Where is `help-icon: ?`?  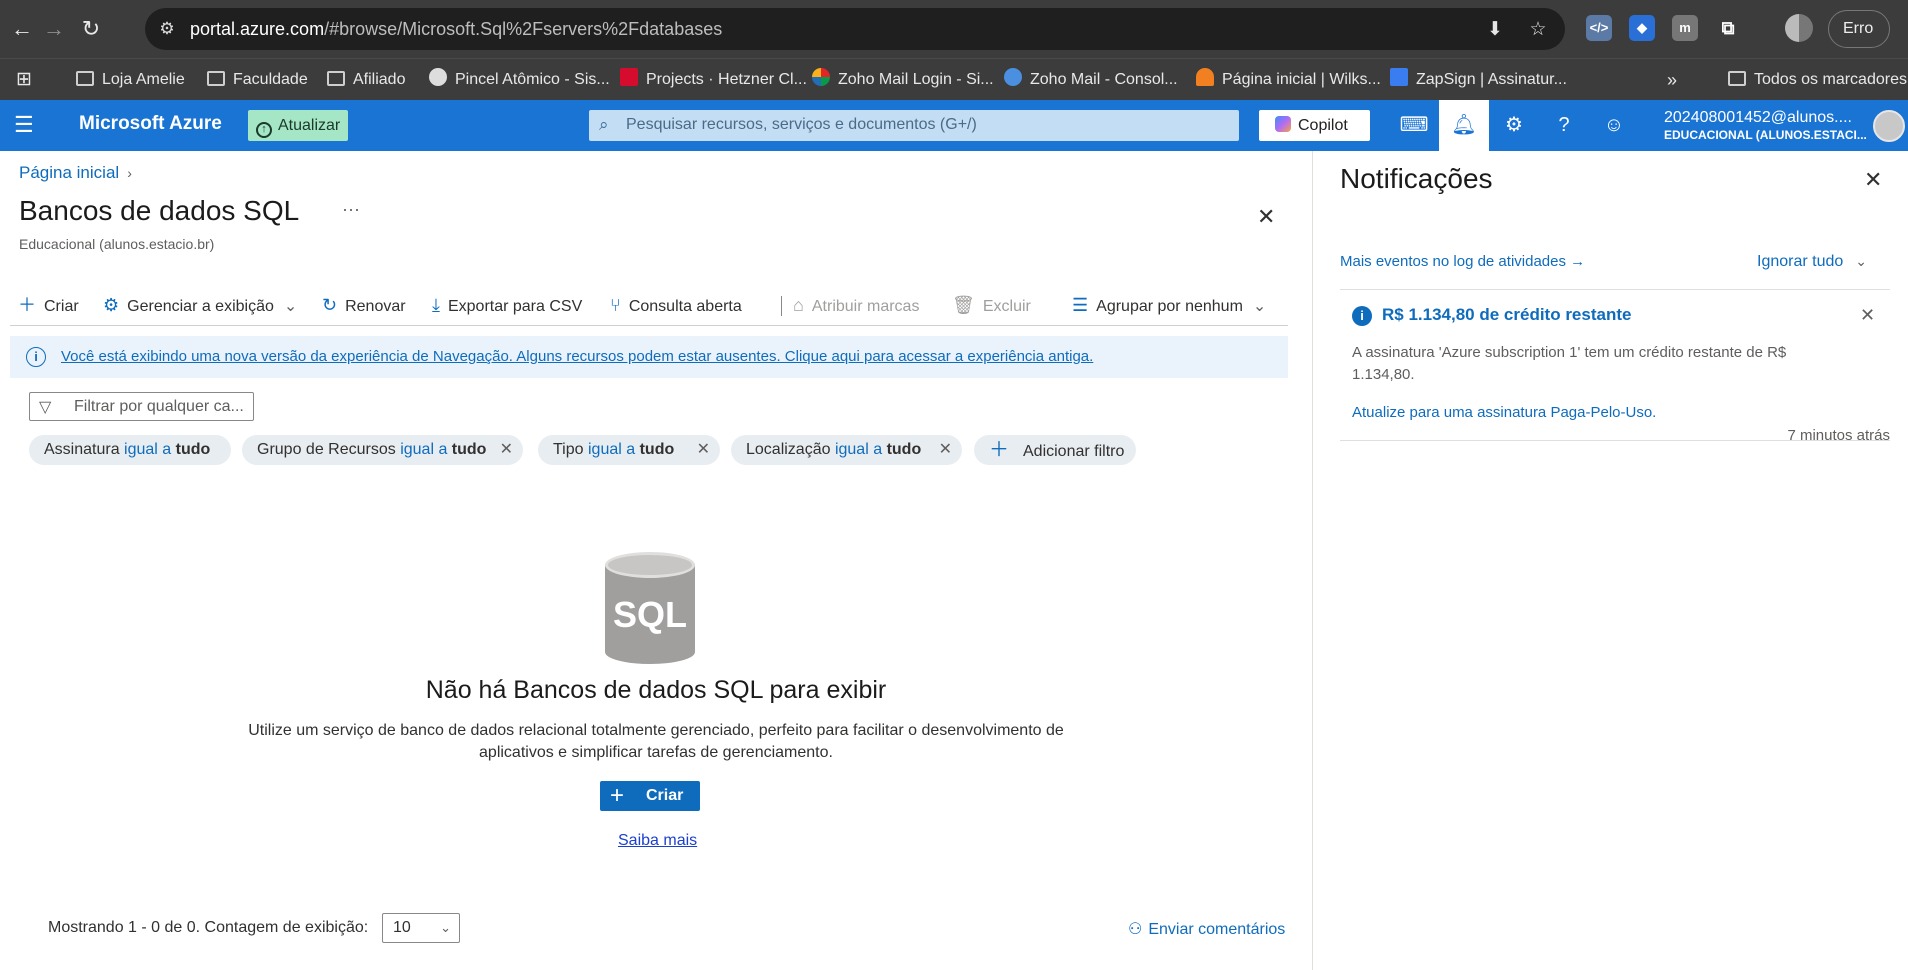
help-icon: ? is located at coordinates (1564, 125).